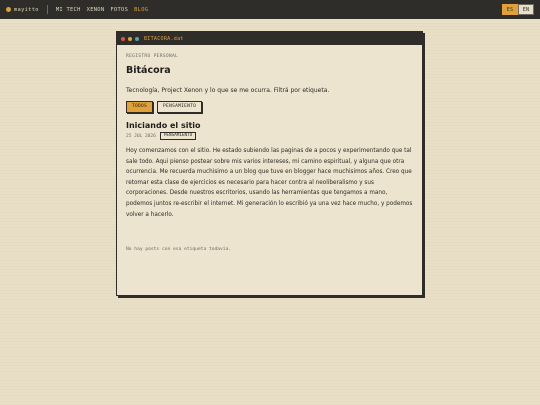 Image resolution: width=540 pixels, height=405 pixels. I want to click on nav-divider, so click(47, 9).